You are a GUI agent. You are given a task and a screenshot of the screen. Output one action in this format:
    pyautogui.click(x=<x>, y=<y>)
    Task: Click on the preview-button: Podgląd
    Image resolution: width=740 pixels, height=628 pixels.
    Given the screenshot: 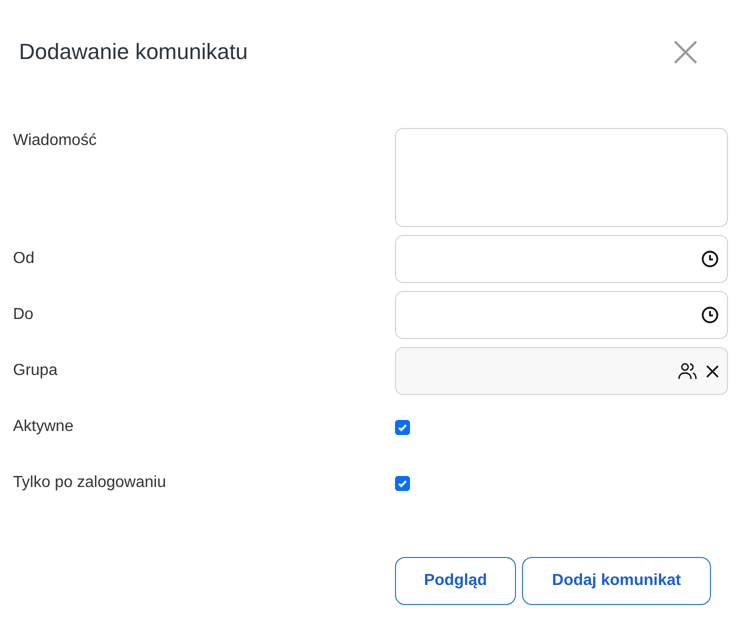 What is the action you would take?
    pyautogui.click(x=455, y=581)
    